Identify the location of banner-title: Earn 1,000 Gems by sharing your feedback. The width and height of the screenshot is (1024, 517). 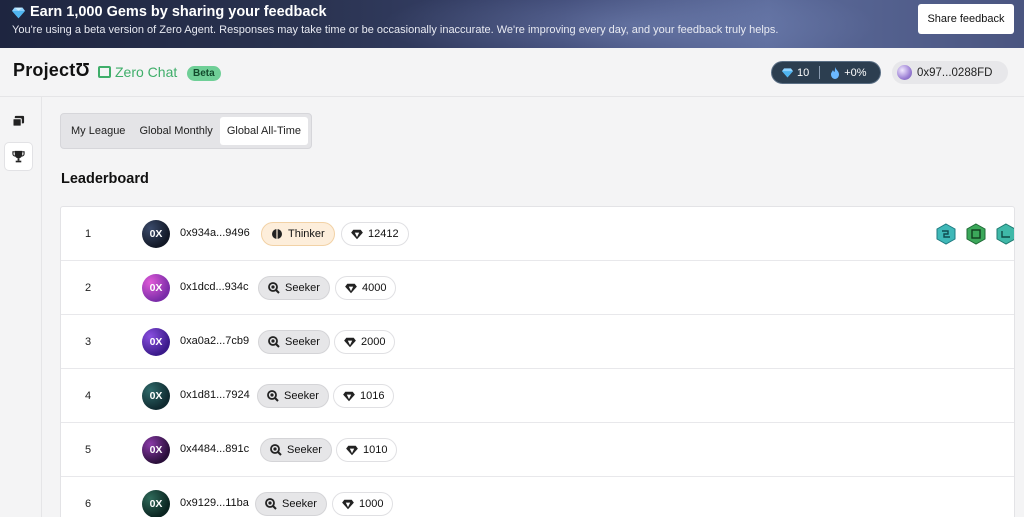
(169, 12).